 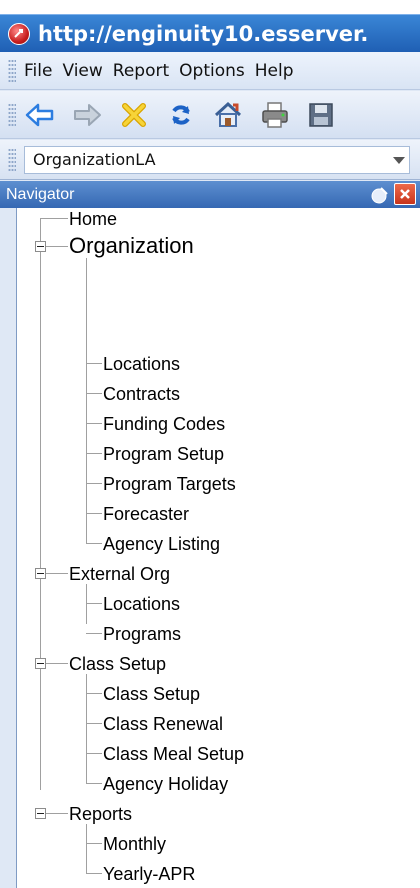 What do you see at coordinates (142, 634) in the screenshot?
I see `tree-node-programs: Programs` at bounding box center [142, 634].